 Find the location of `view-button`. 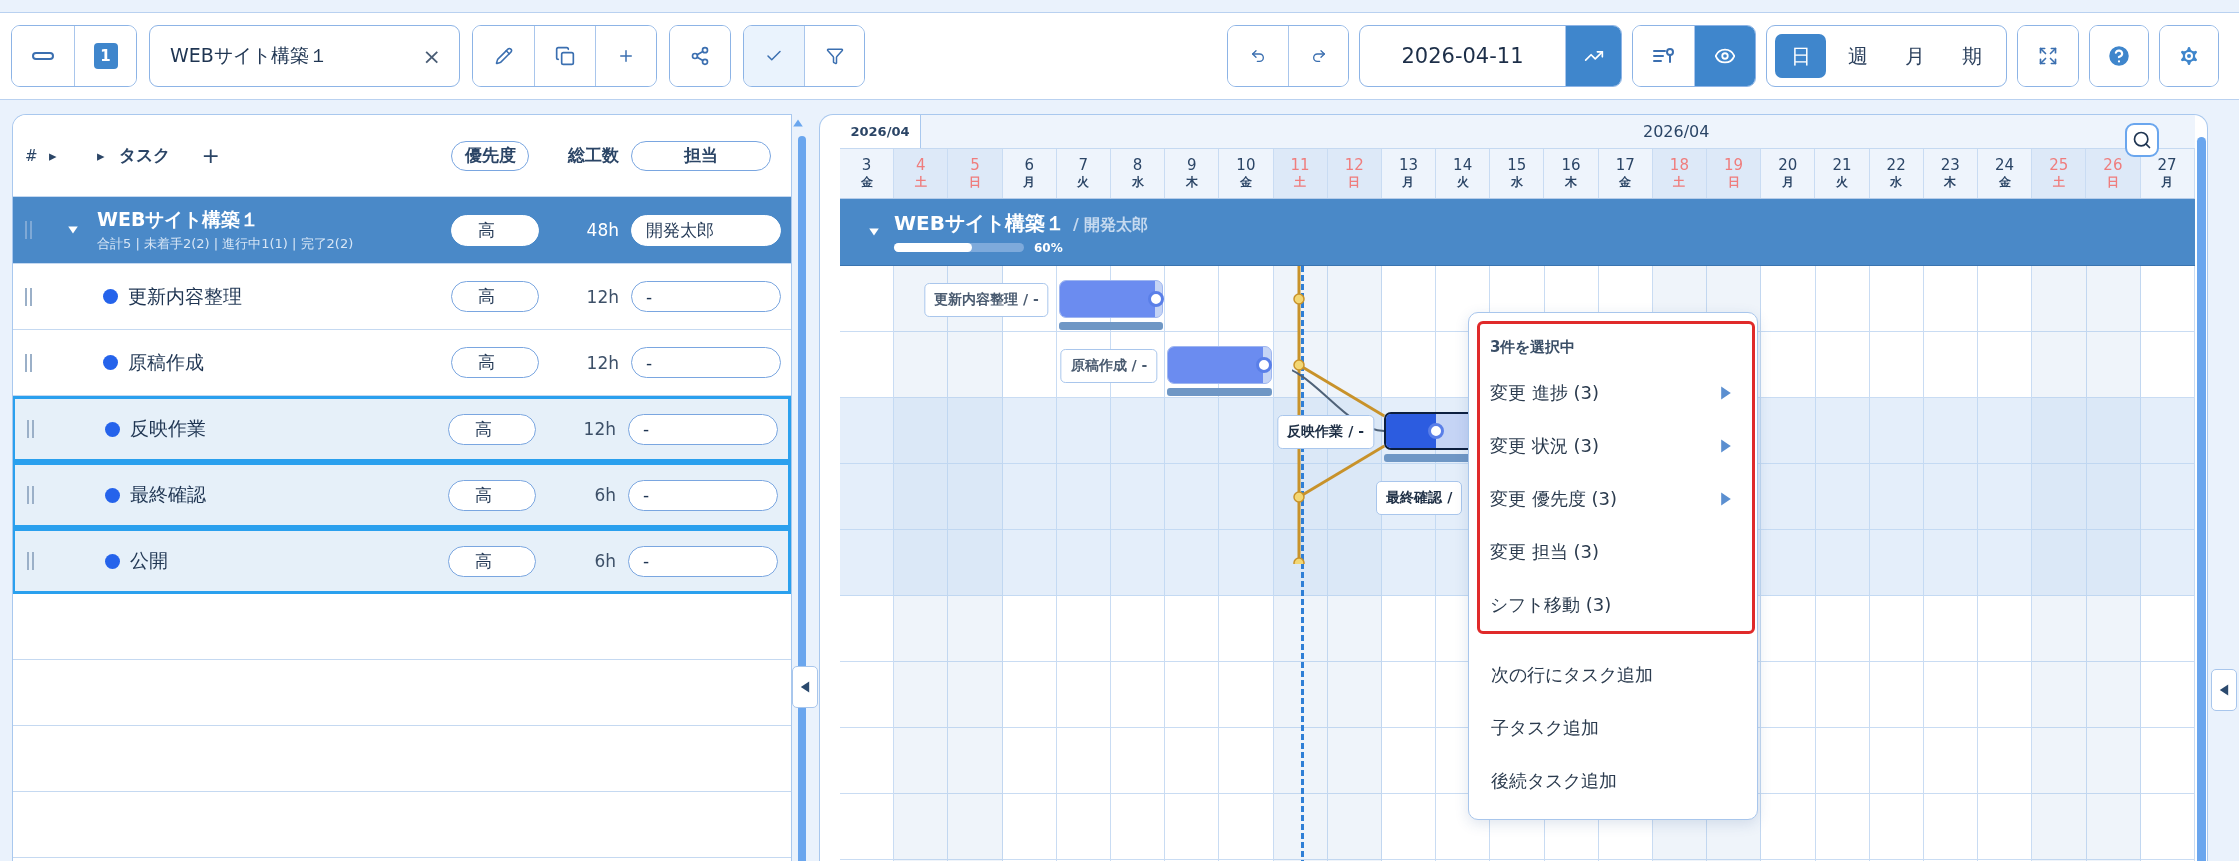

view-button is located at coordinates (1724, 56).